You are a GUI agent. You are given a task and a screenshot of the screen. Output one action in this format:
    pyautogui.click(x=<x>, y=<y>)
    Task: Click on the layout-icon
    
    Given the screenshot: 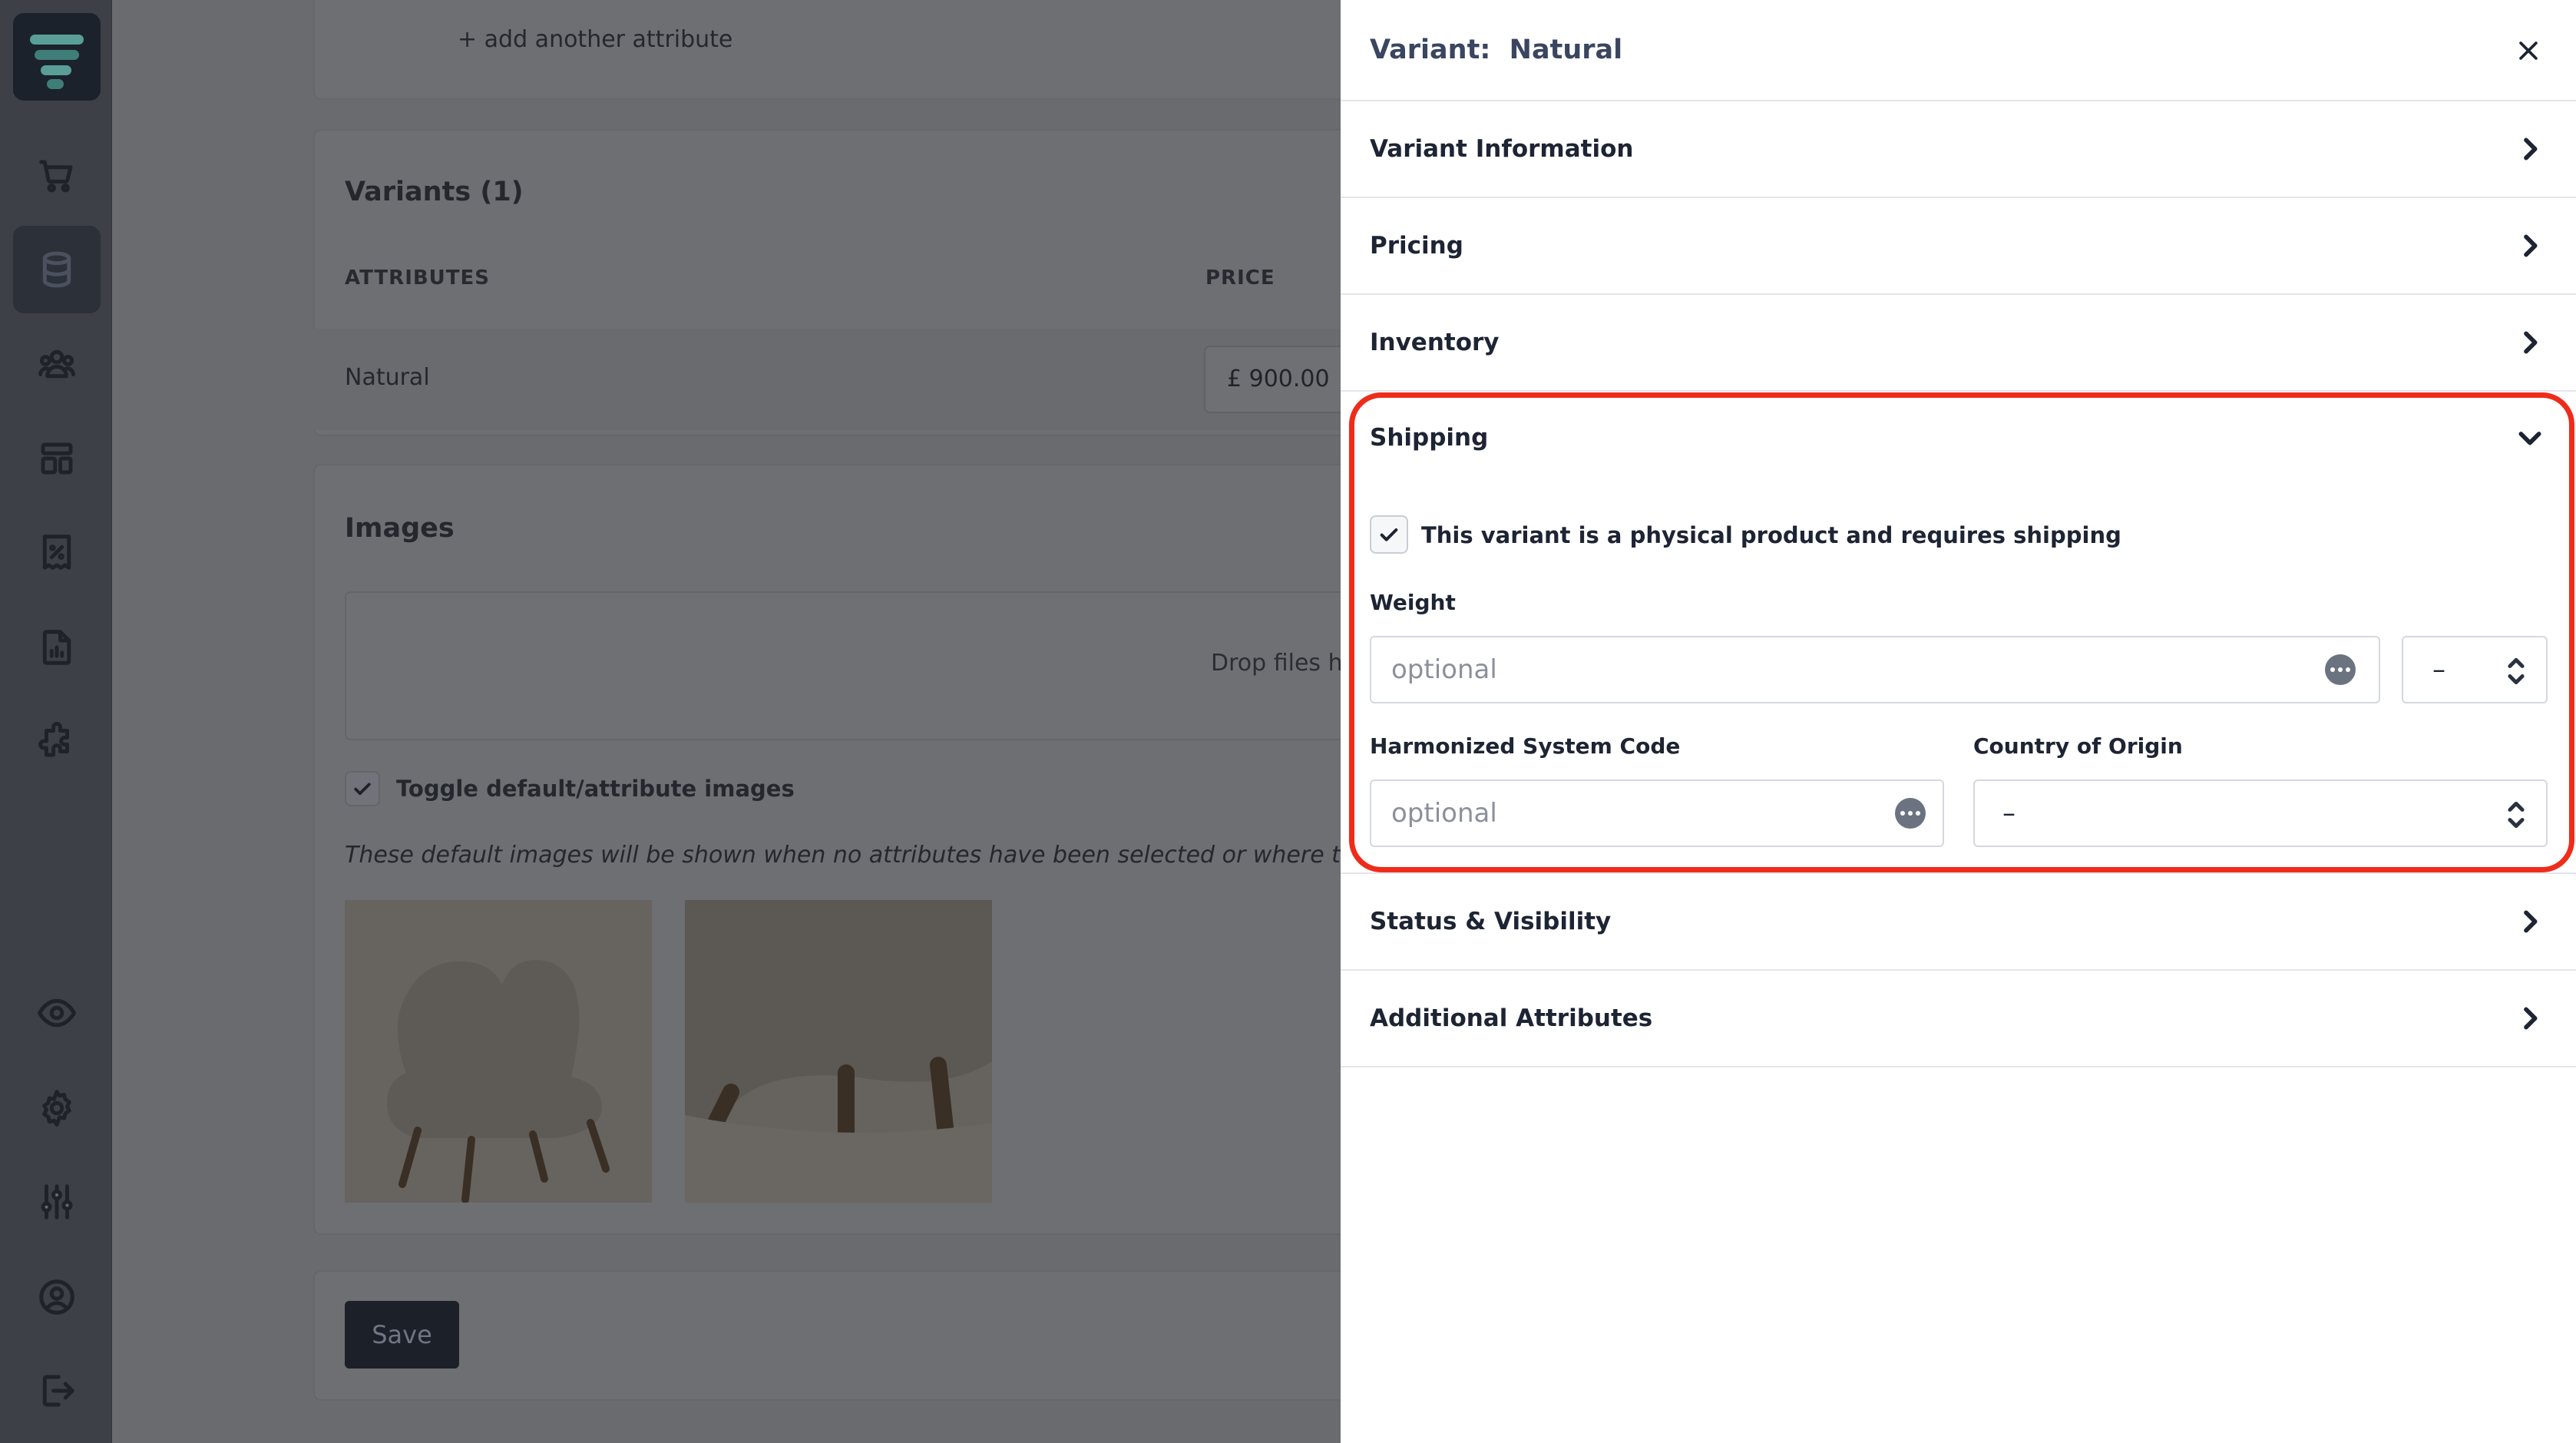 What is the action you would take?
    pyautogui.click(x=57, y=459)
    